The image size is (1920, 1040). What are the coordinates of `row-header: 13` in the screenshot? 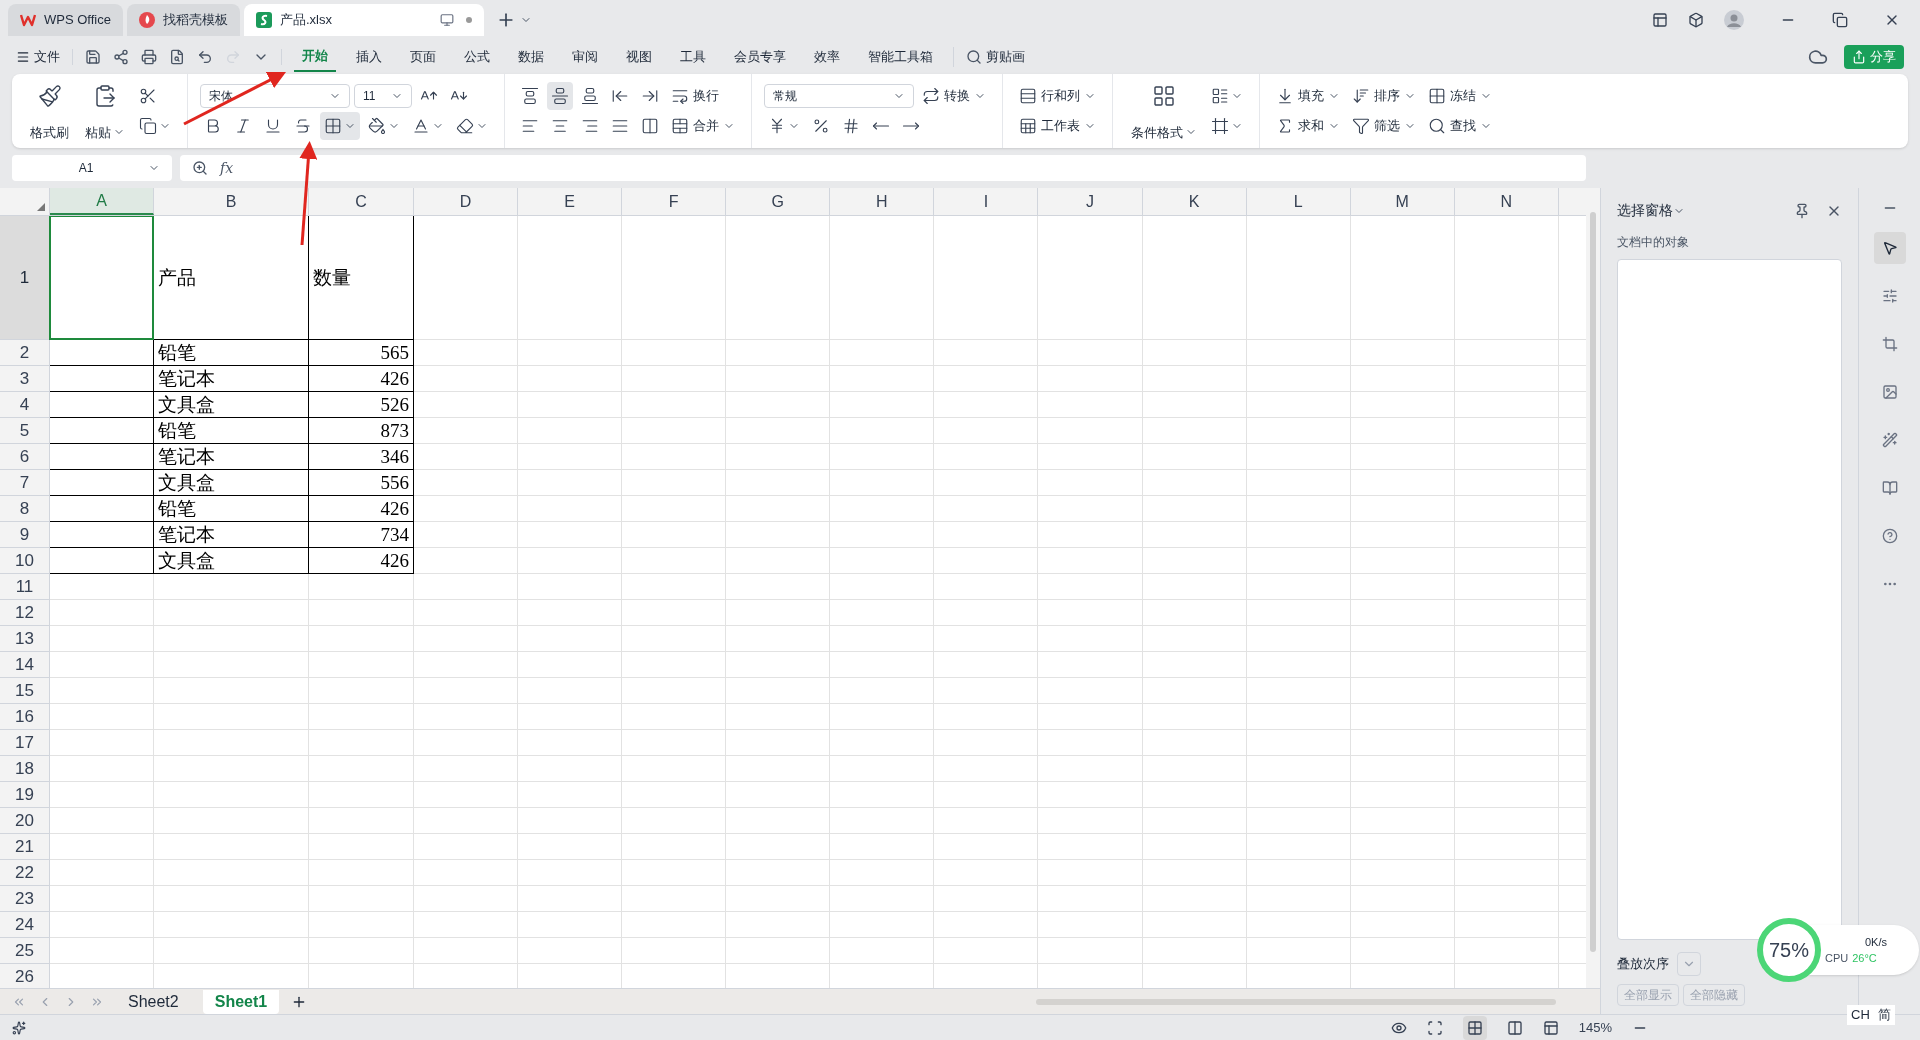 It's located at (25, 638).